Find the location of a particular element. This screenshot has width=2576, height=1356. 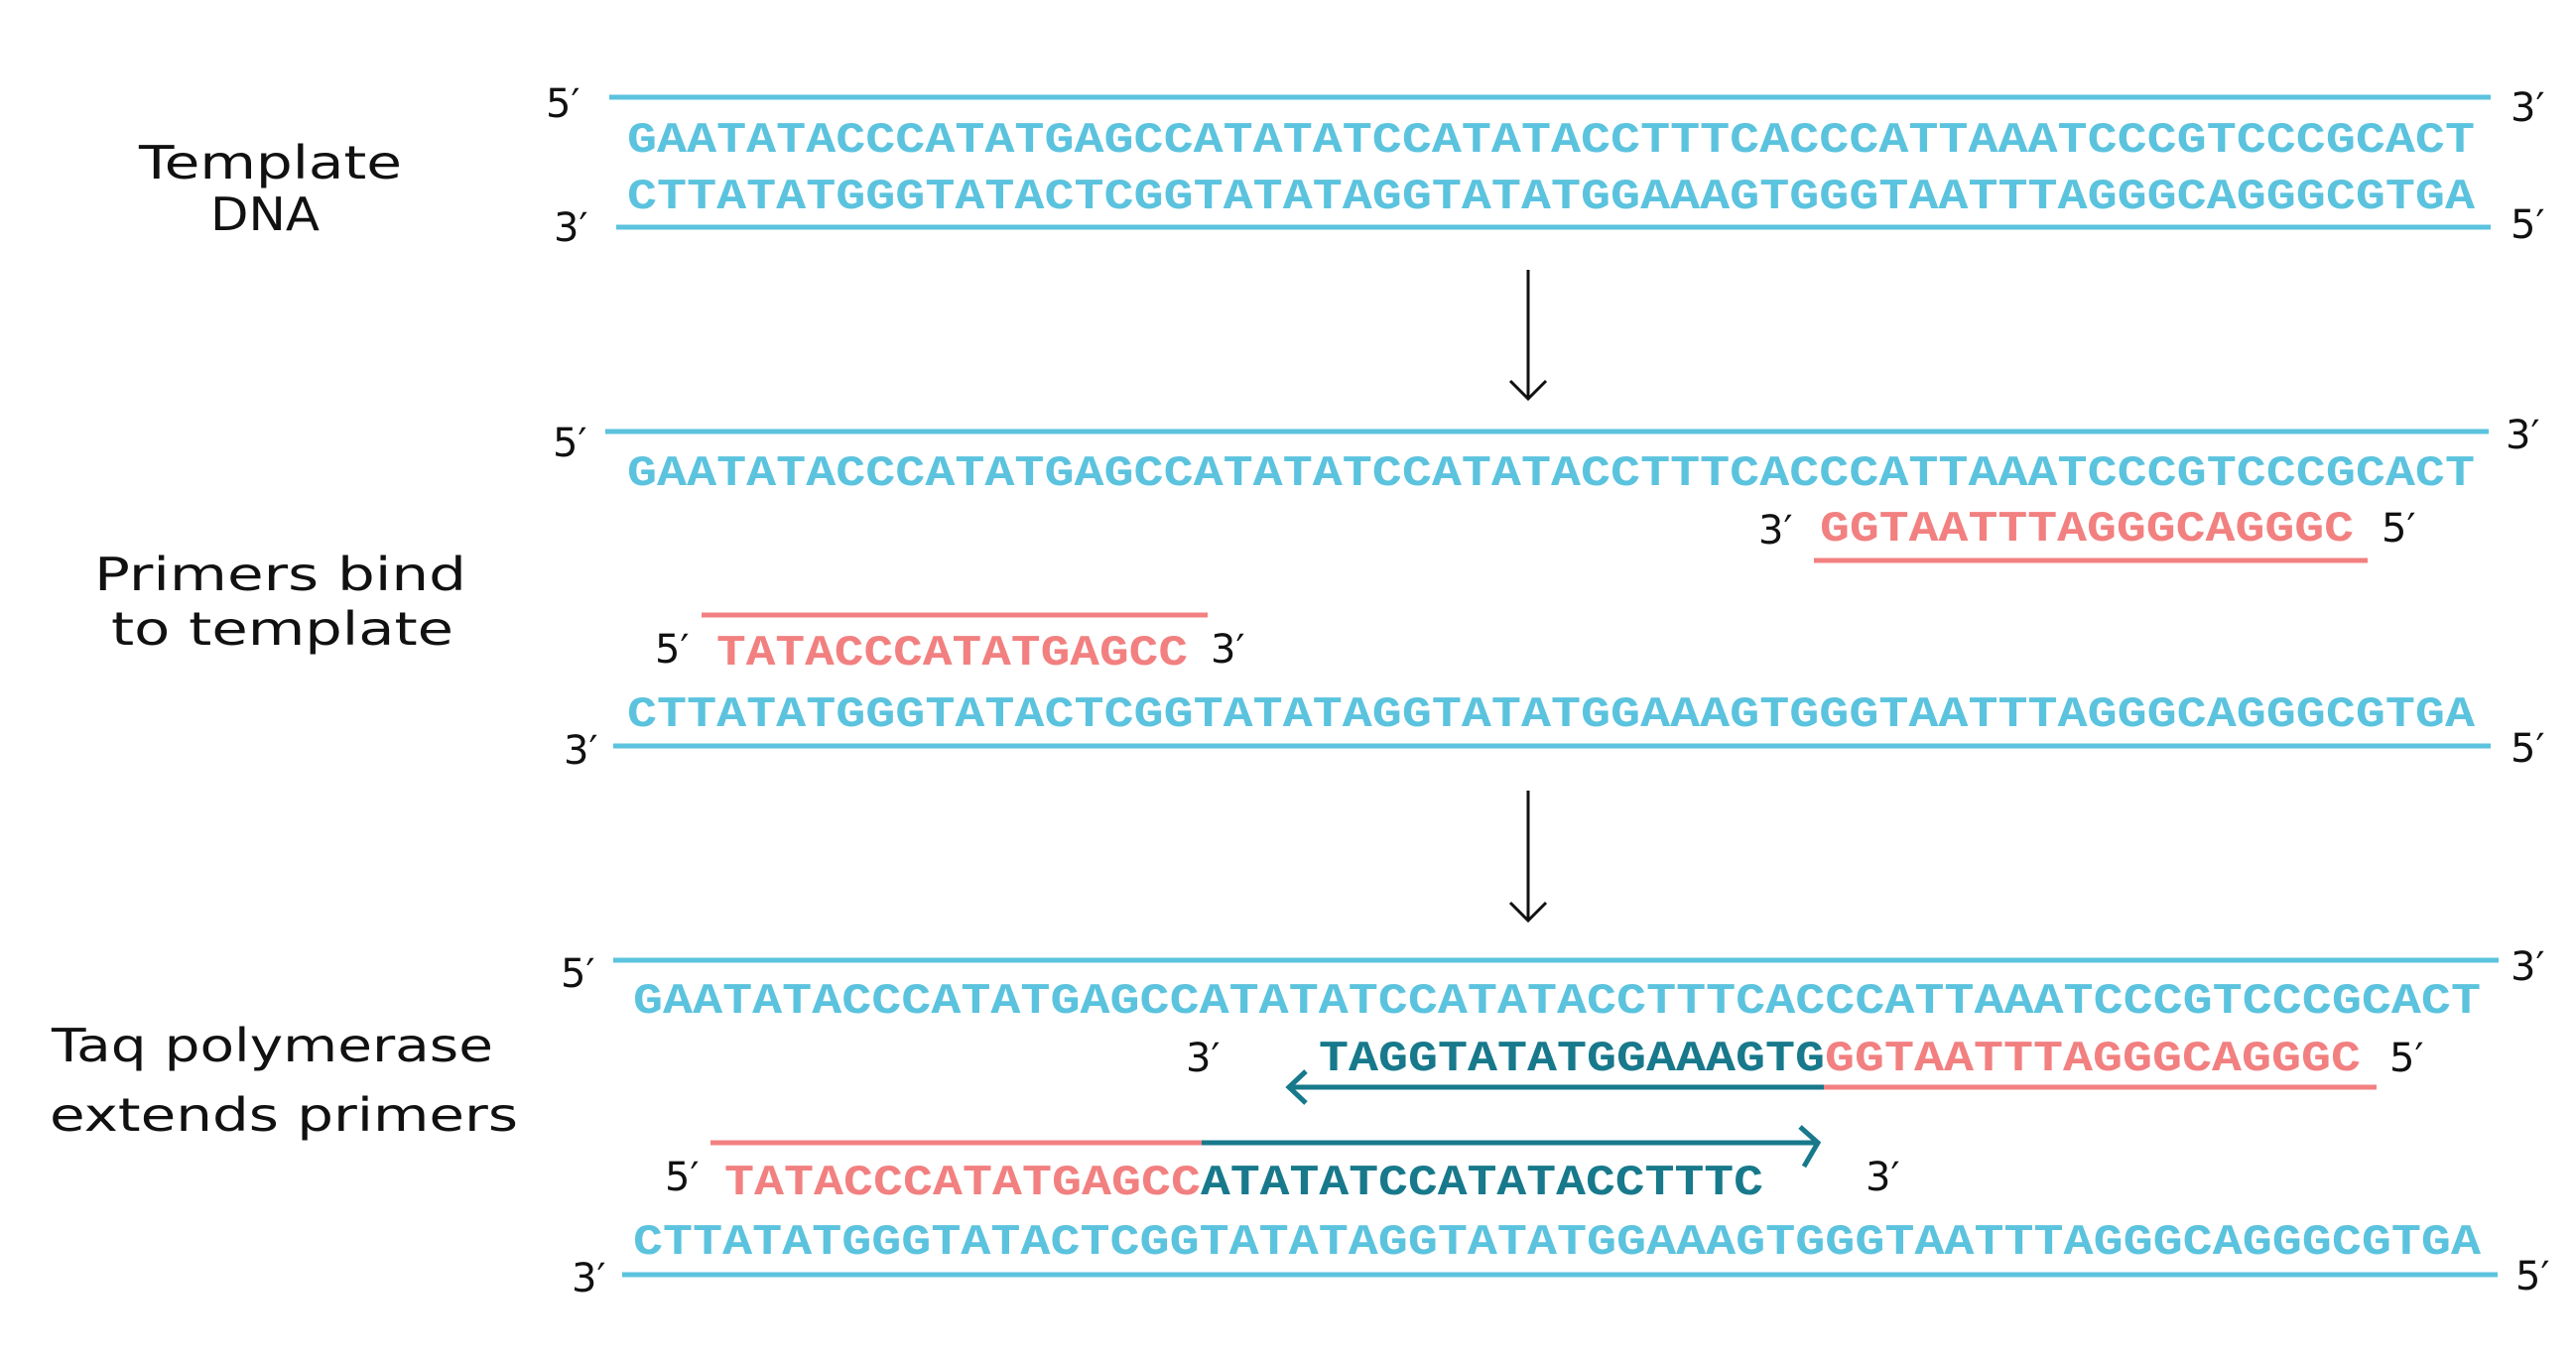

label-line: Taq polymerase is located at coordinates (272, 1045).